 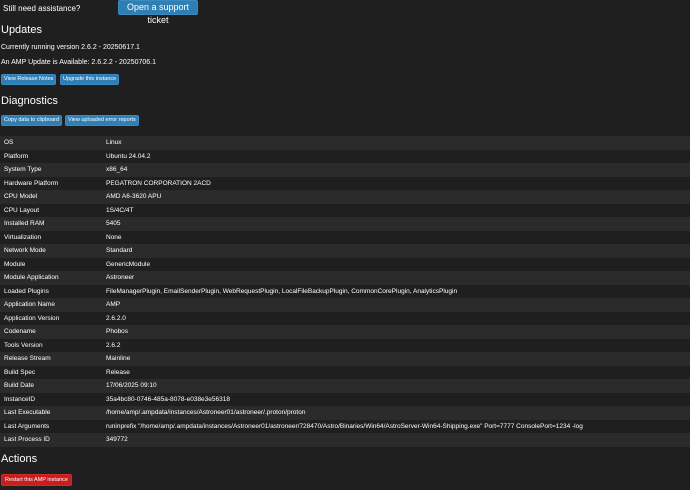 I want to click on diag-key: CPU Model, so click(x=21, y=197).